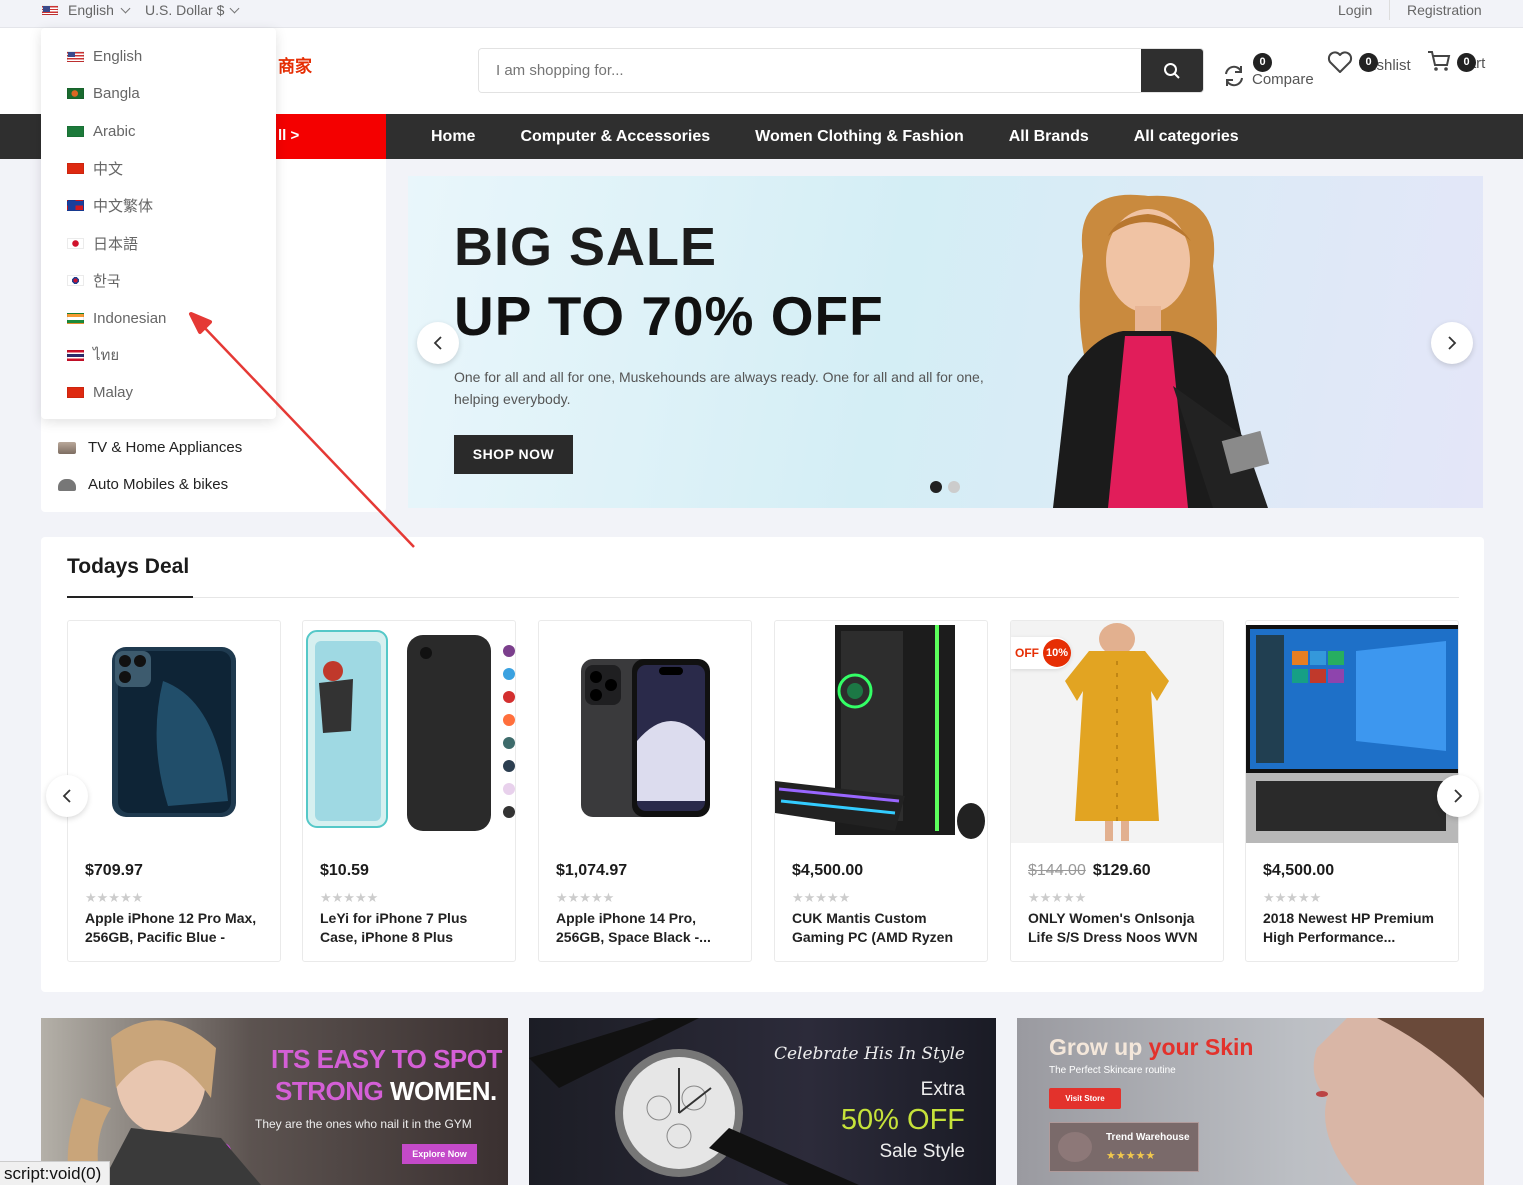  What do you see at coordinates (922, 1151) in the screenshot?
I see `banner-sale-text: Sale Style` at bounding box center [922, 1151].